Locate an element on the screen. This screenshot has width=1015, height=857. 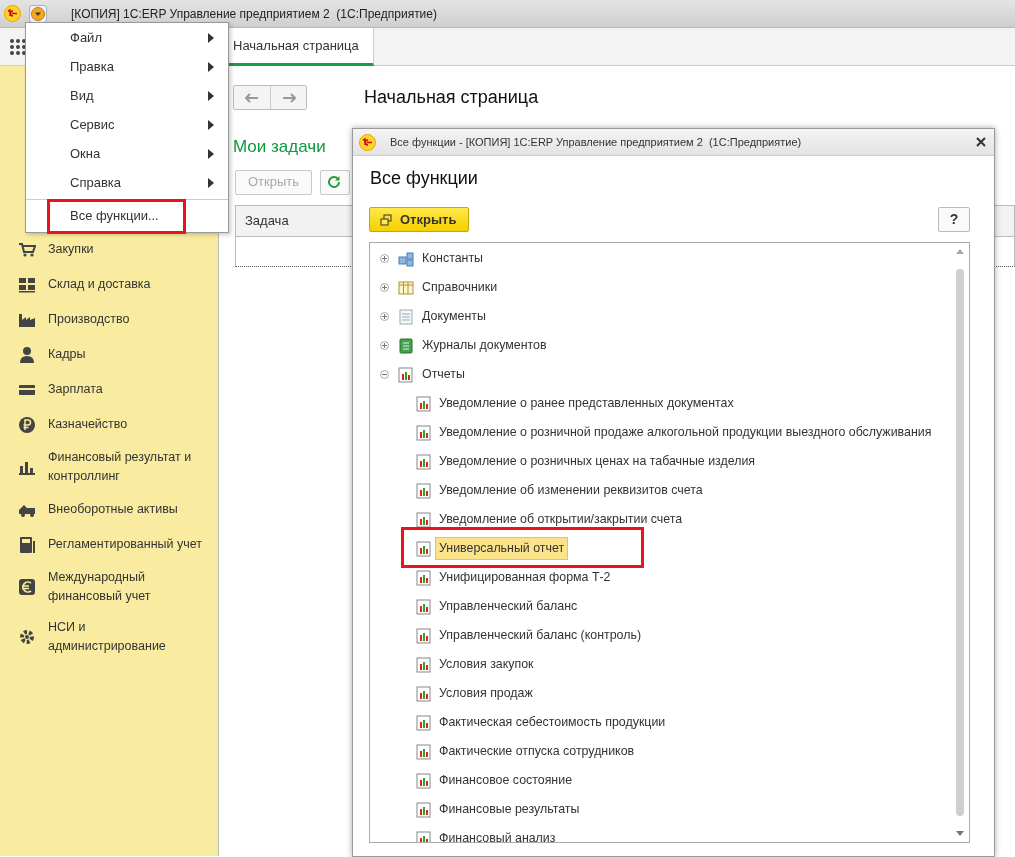
sidebar-item: Внеоборотные активы is located at coordinates (113, 509).